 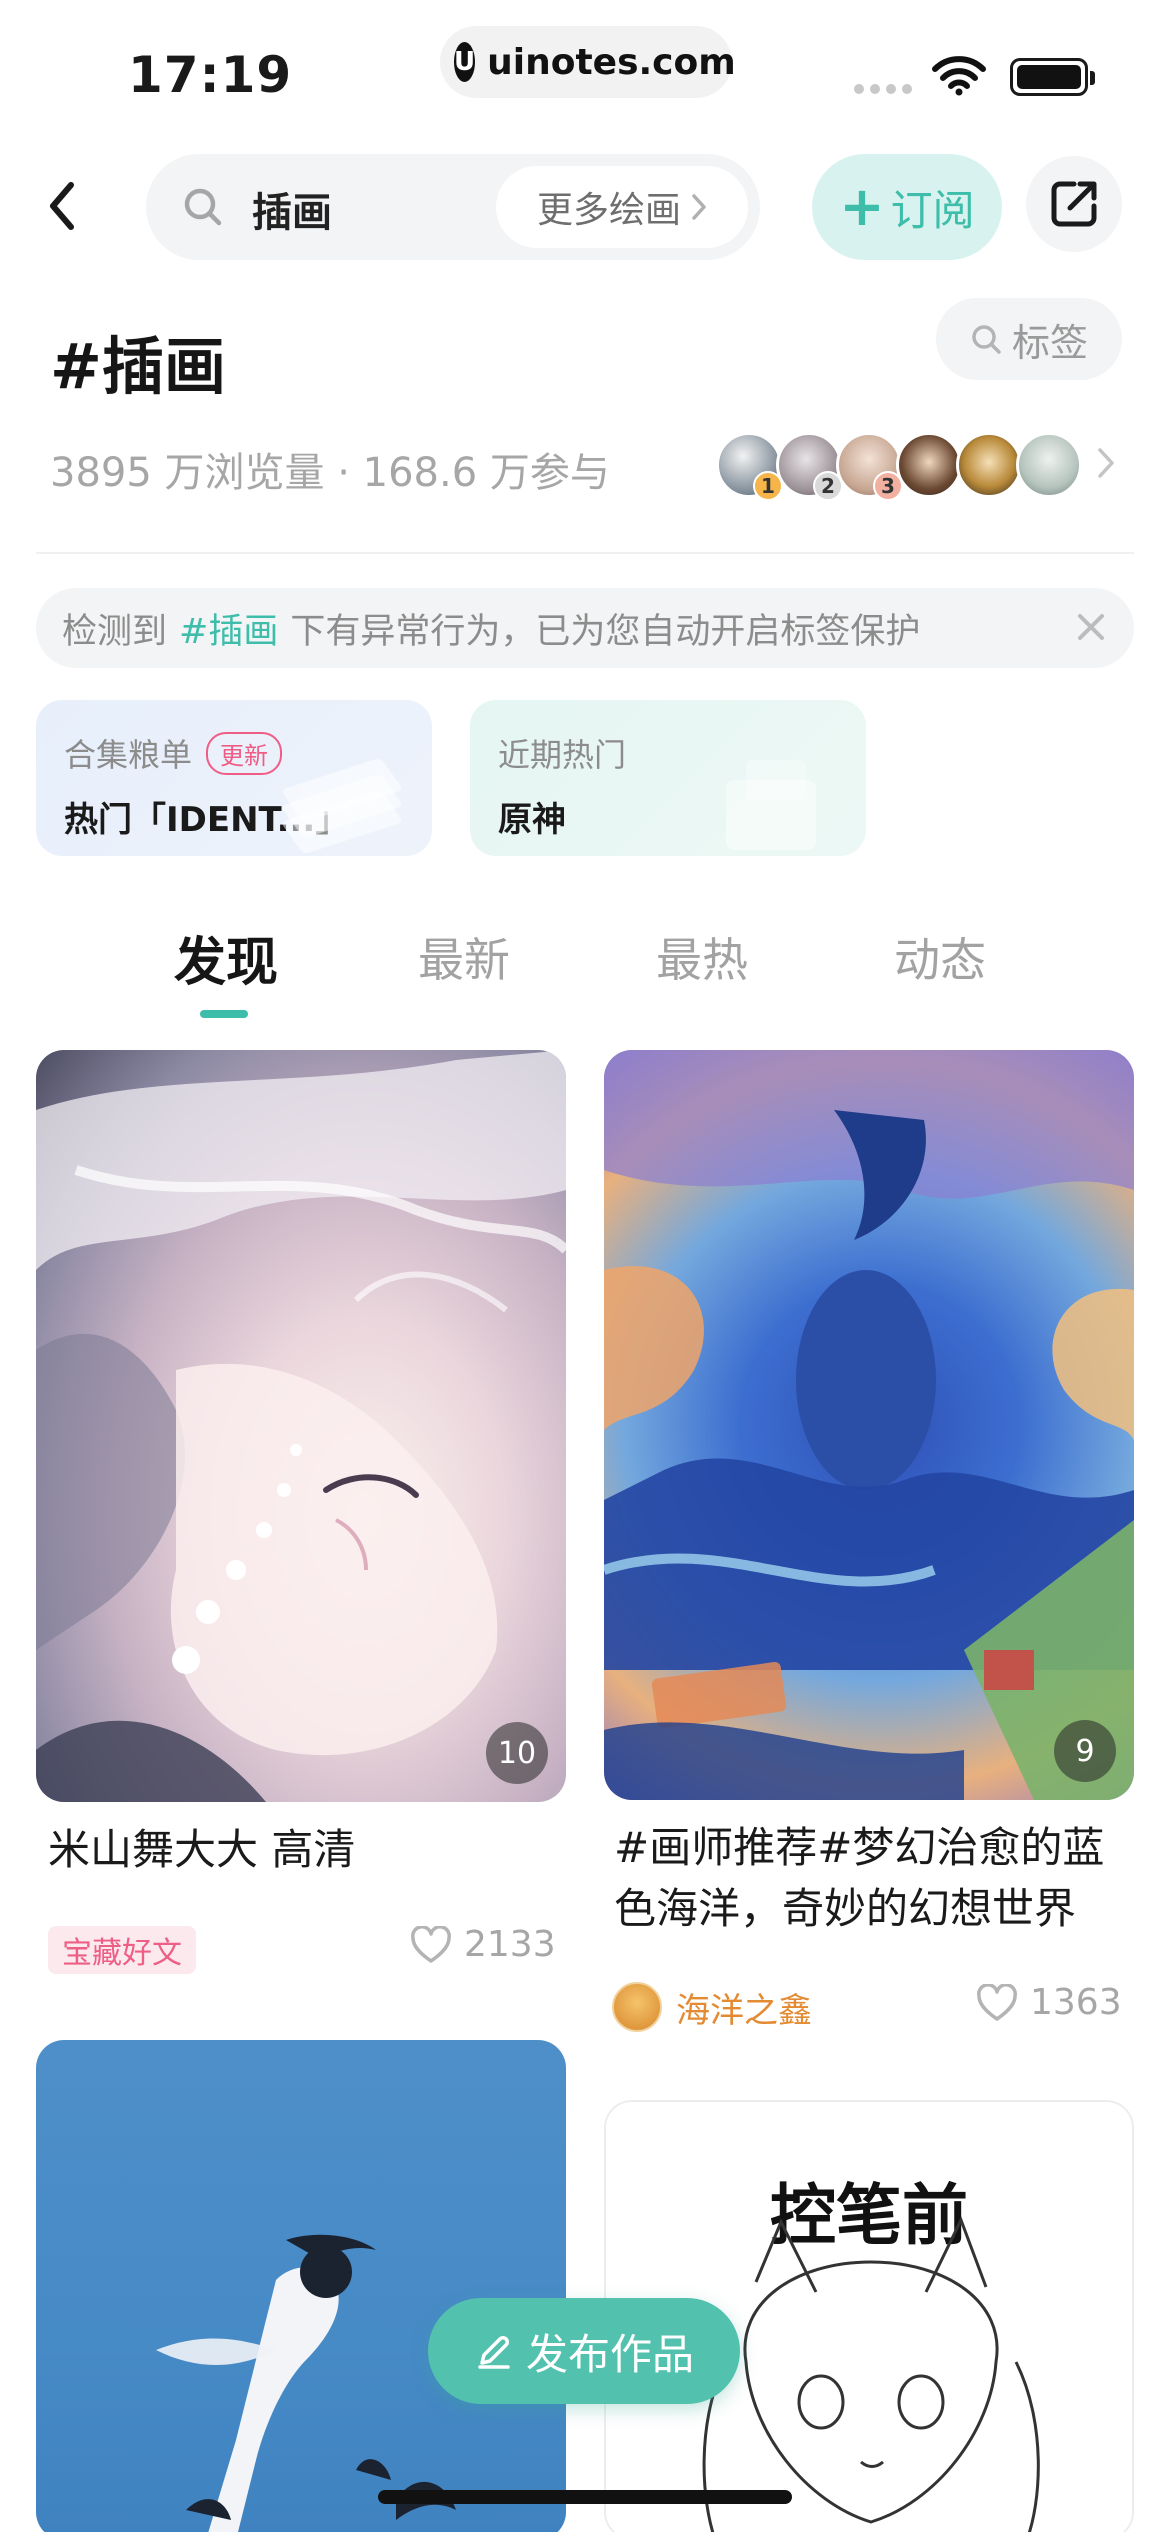 I want to click on tab-activity: 动态, so click(x=940, y=957).